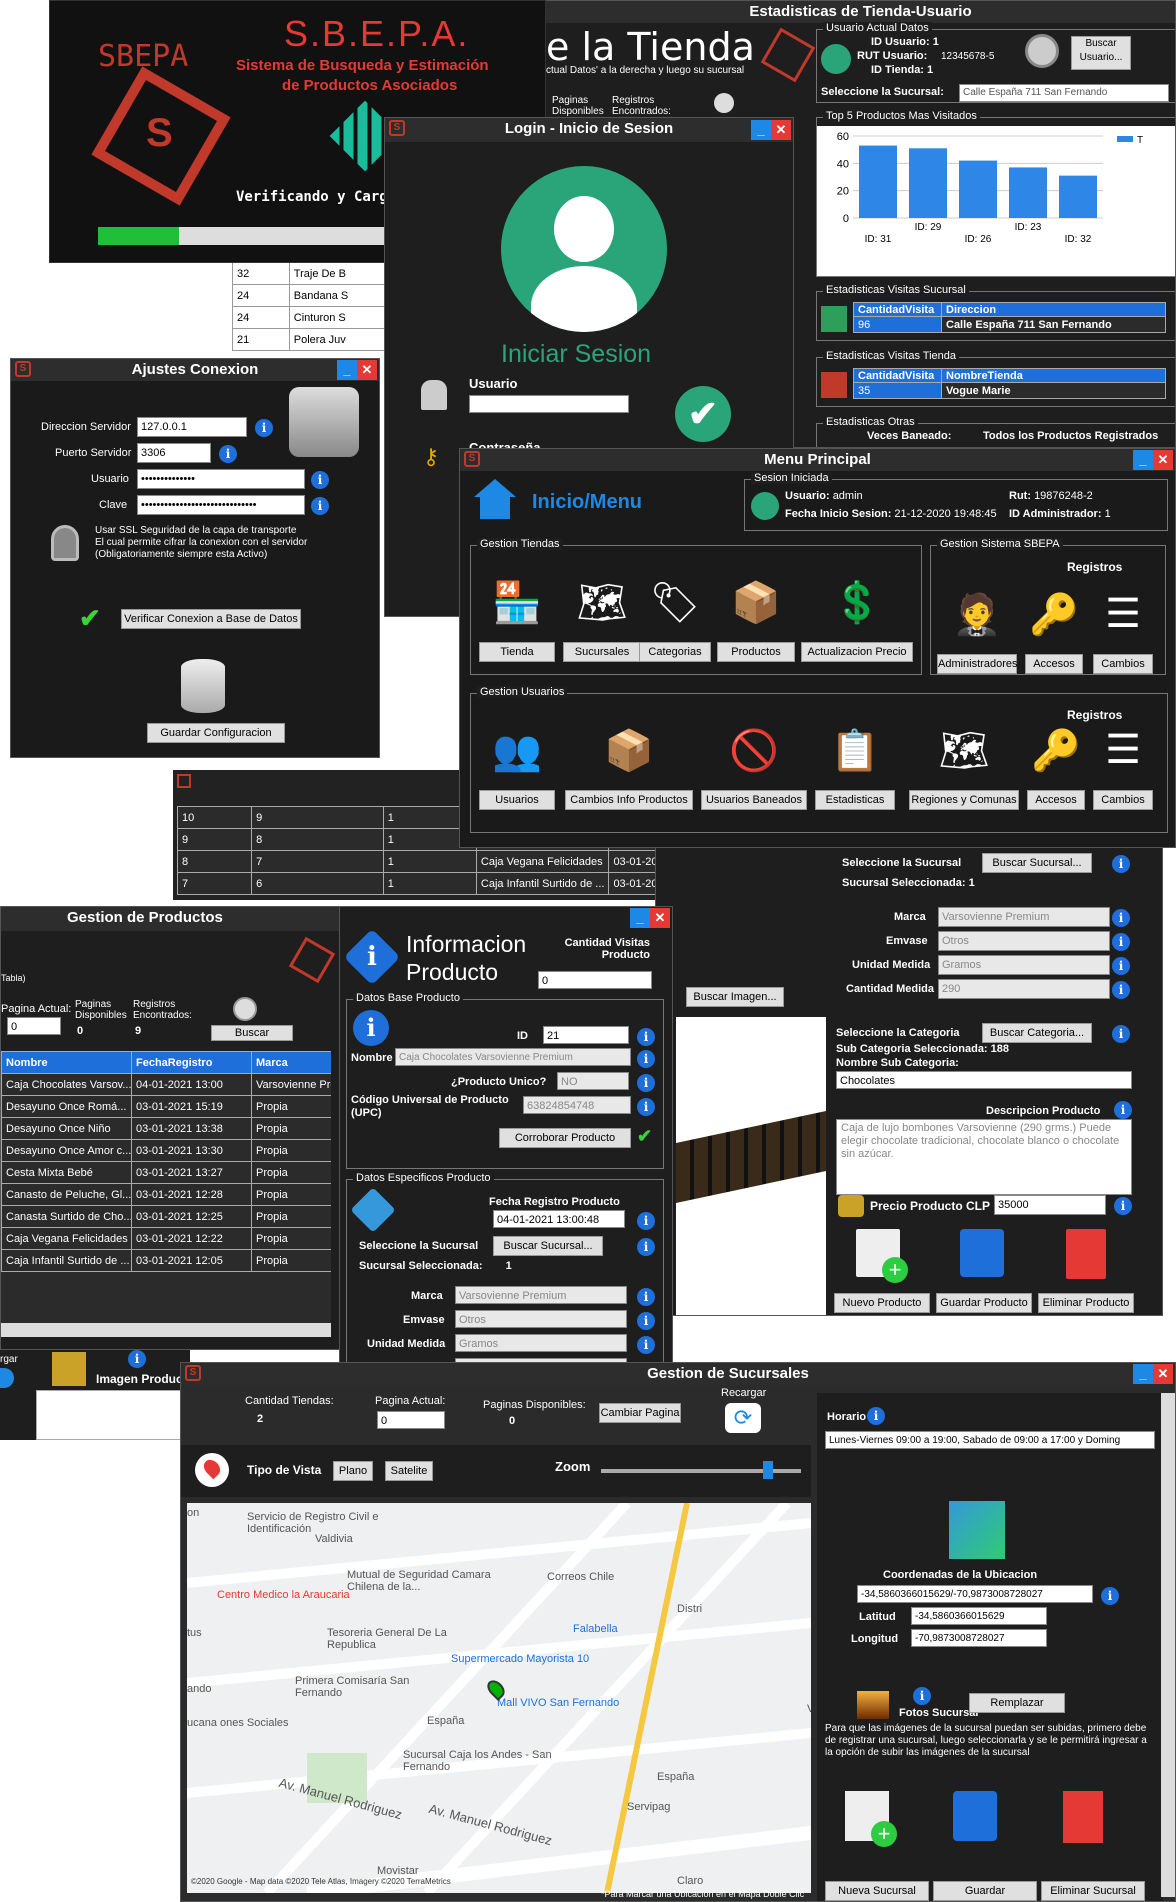 This screenshot has width=1176, height=1902. I want to click on right-qty-info-icon: i, so click(1121, 990).